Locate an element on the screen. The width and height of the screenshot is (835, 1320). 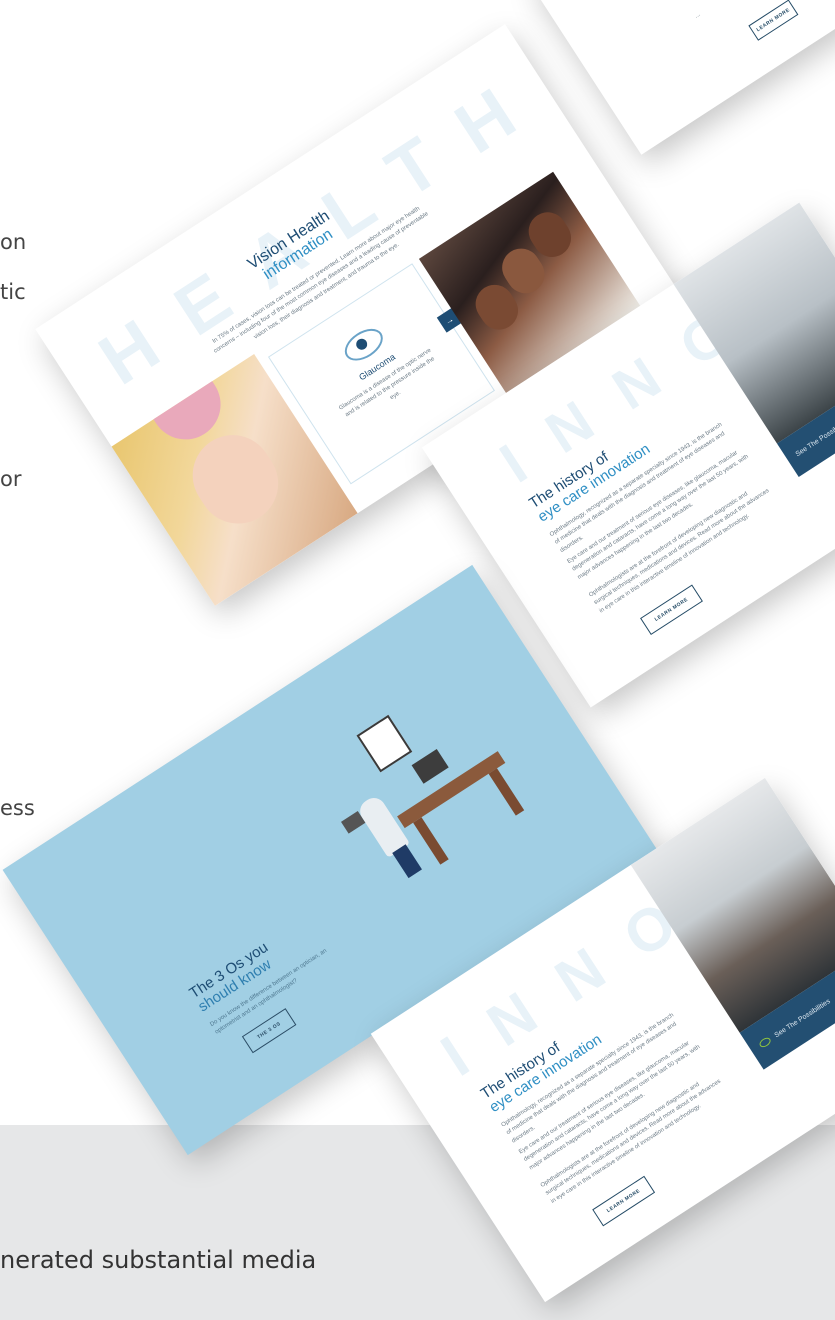
eye-exam-illustration is located at coordinates (432, 788).